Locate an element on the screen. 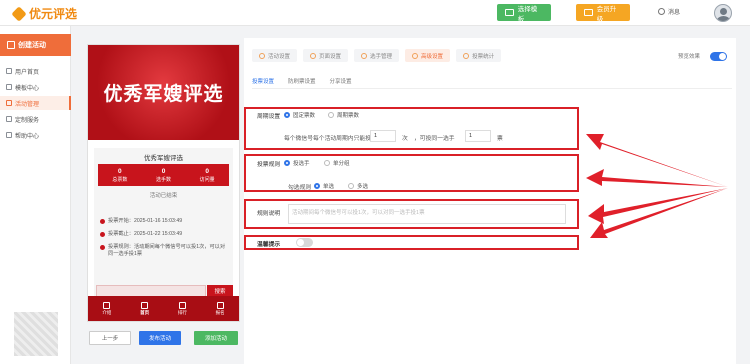 The image size is (750, 364). cycle-label: 周期设置 is located at coordinates (269, 117).